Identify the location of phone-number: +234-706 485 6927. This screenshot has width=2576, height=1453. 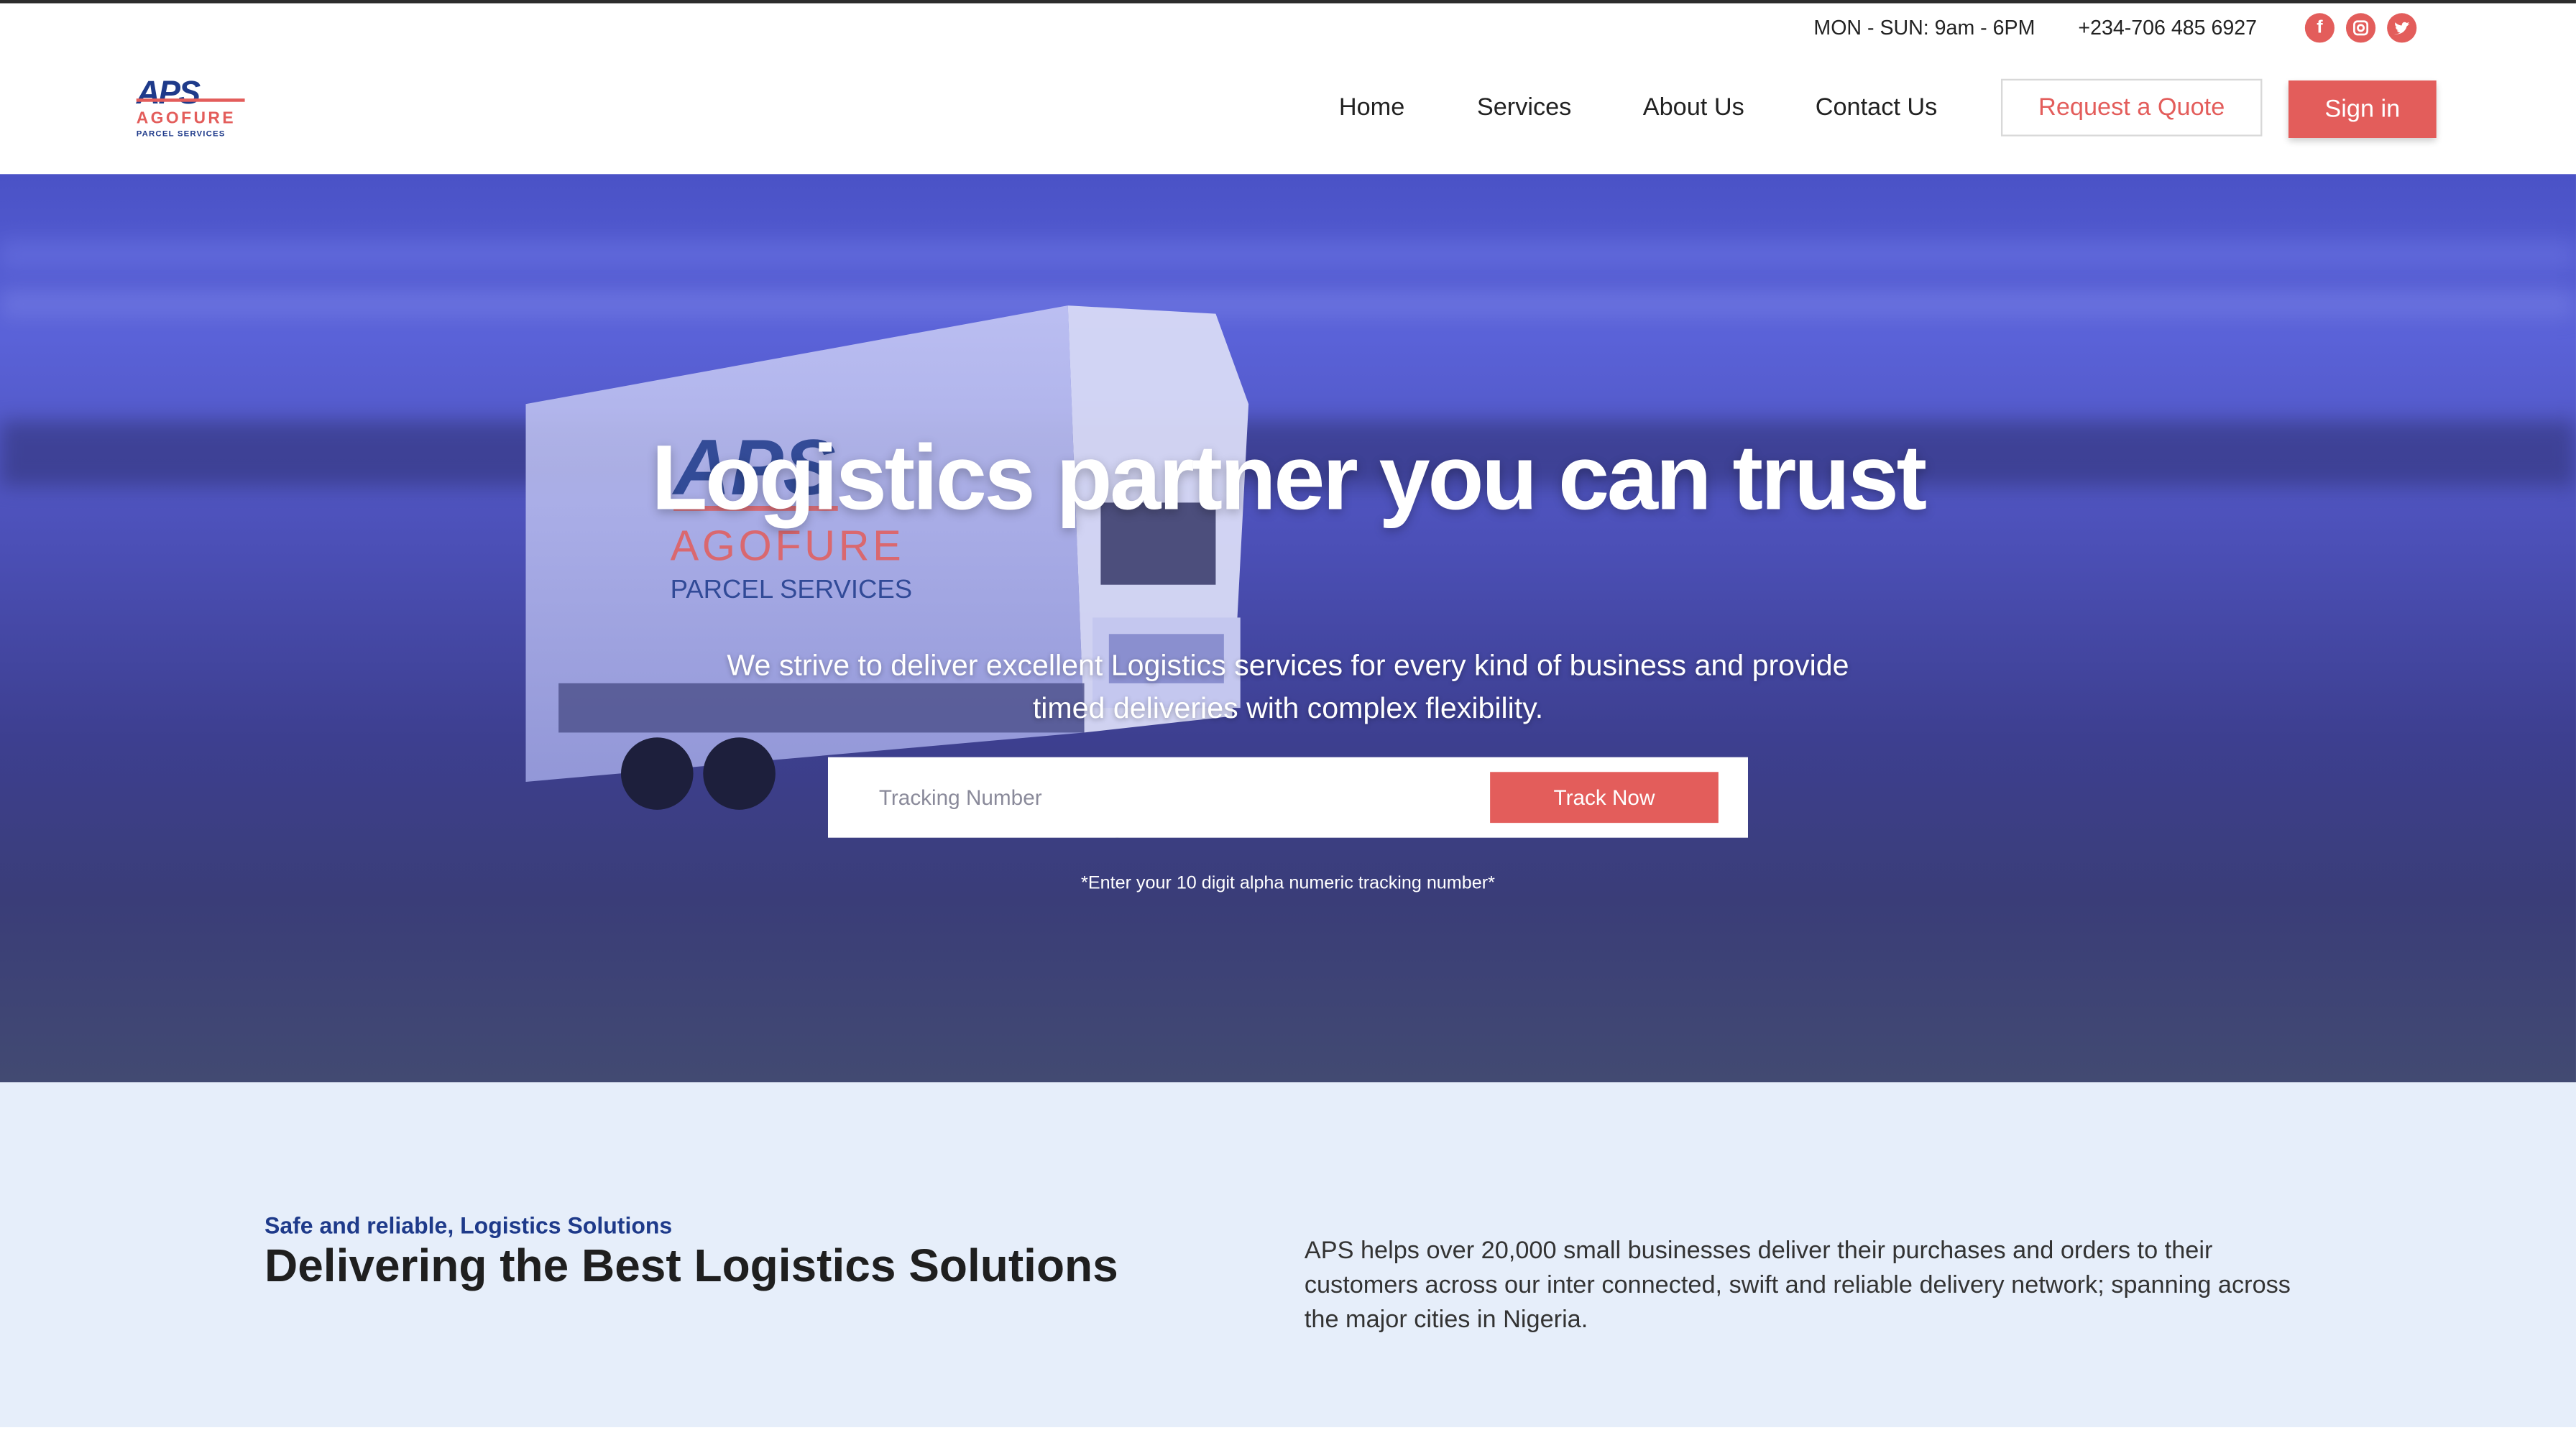
(2167, 28).